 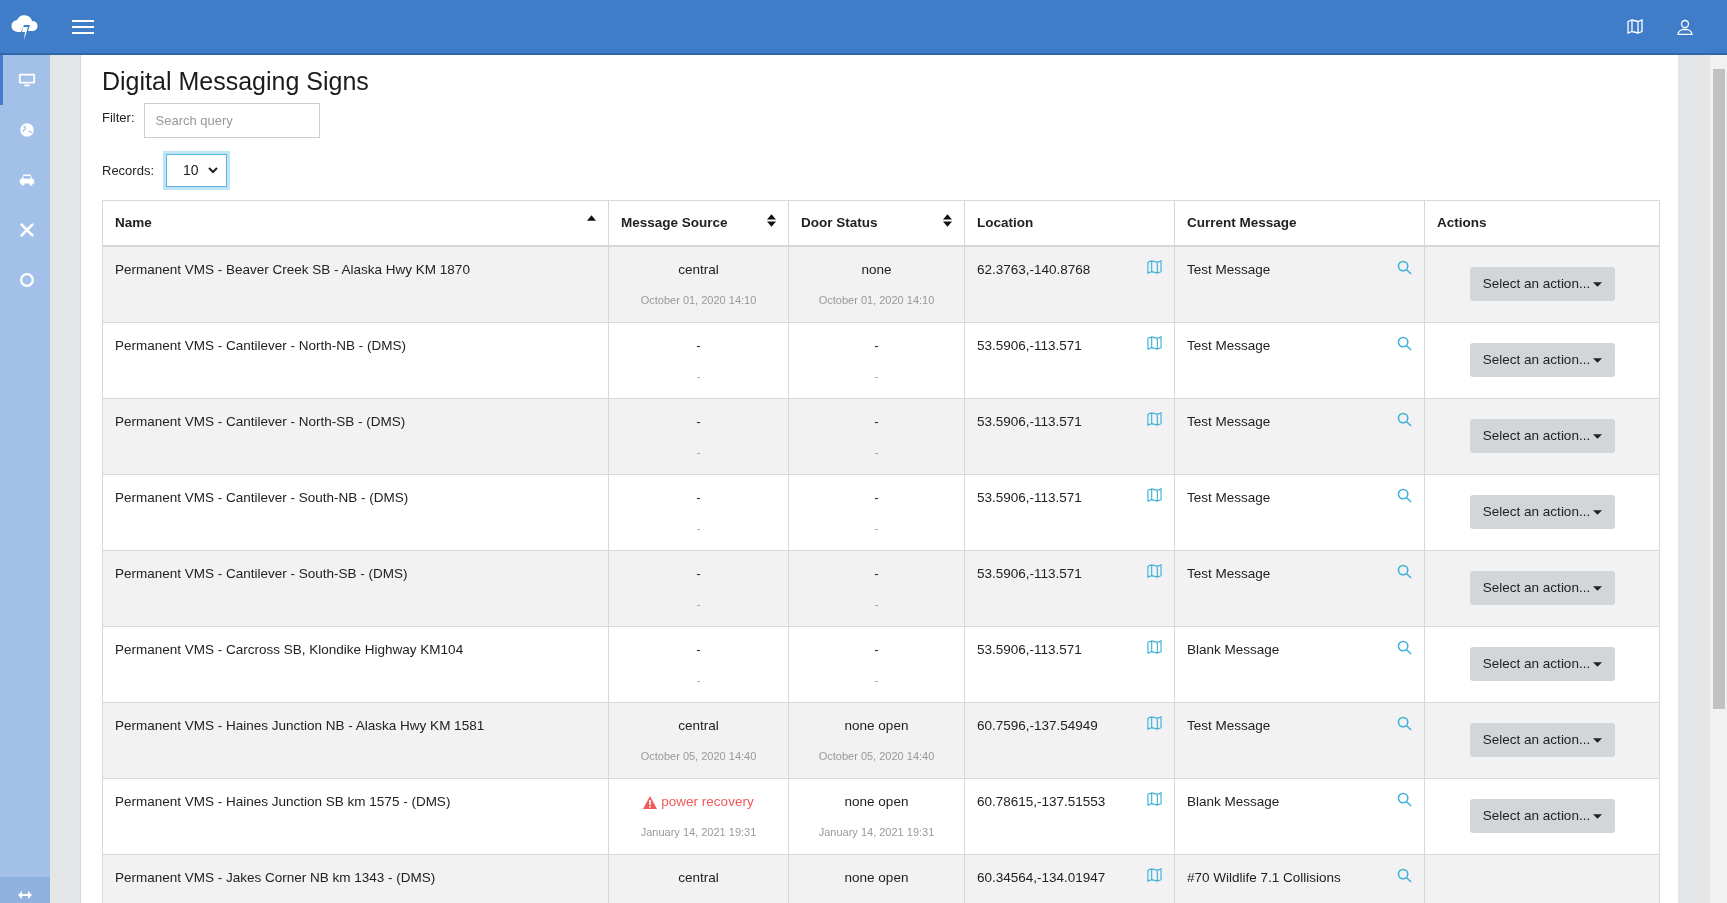 I want to click on sign-name: Permanent VMS - Beaver Creek SB - Alaska Hwy KM 1870, so click(x=292, y=269).